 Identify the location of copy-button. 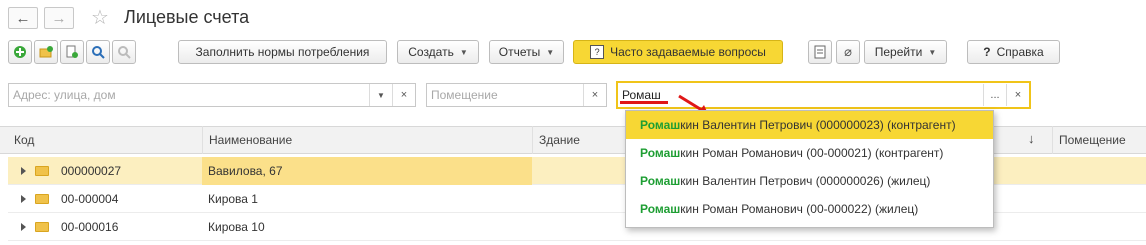
(72, 52).